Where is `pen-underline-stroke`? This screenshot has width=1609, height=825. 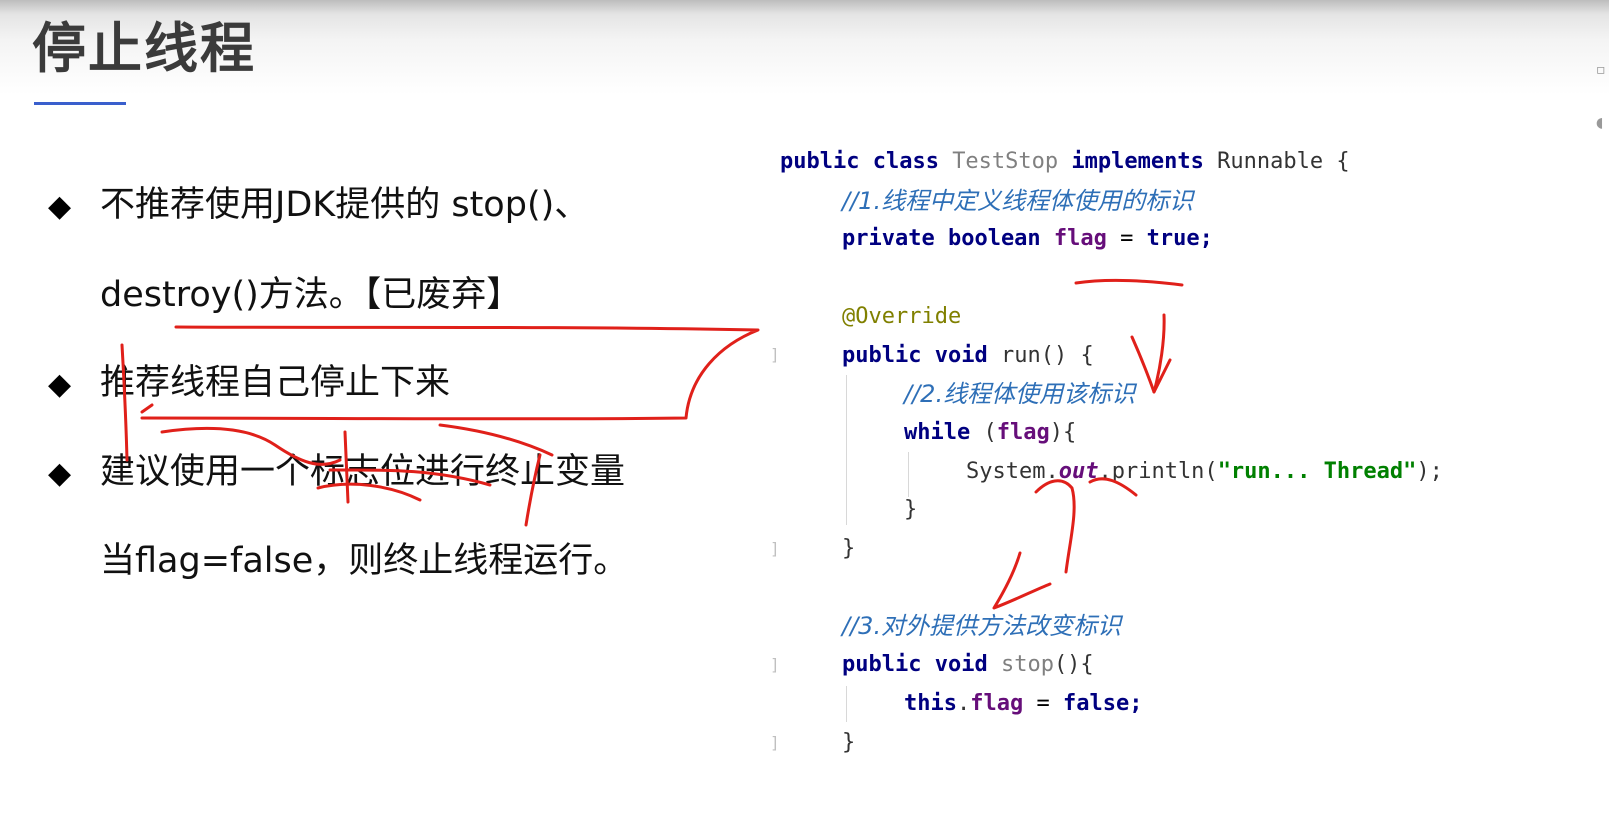
pen-underline-stroke is located at coordinates (1129, 282).